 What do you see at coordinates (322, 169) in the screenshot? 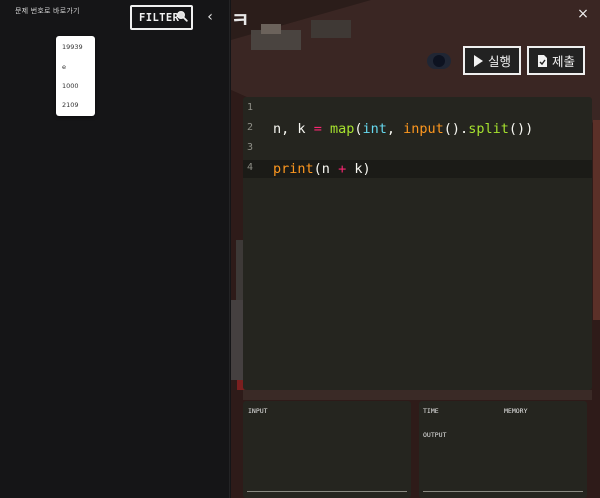
I see `code-text: print(n + k)` at bounding box center [322, 169].